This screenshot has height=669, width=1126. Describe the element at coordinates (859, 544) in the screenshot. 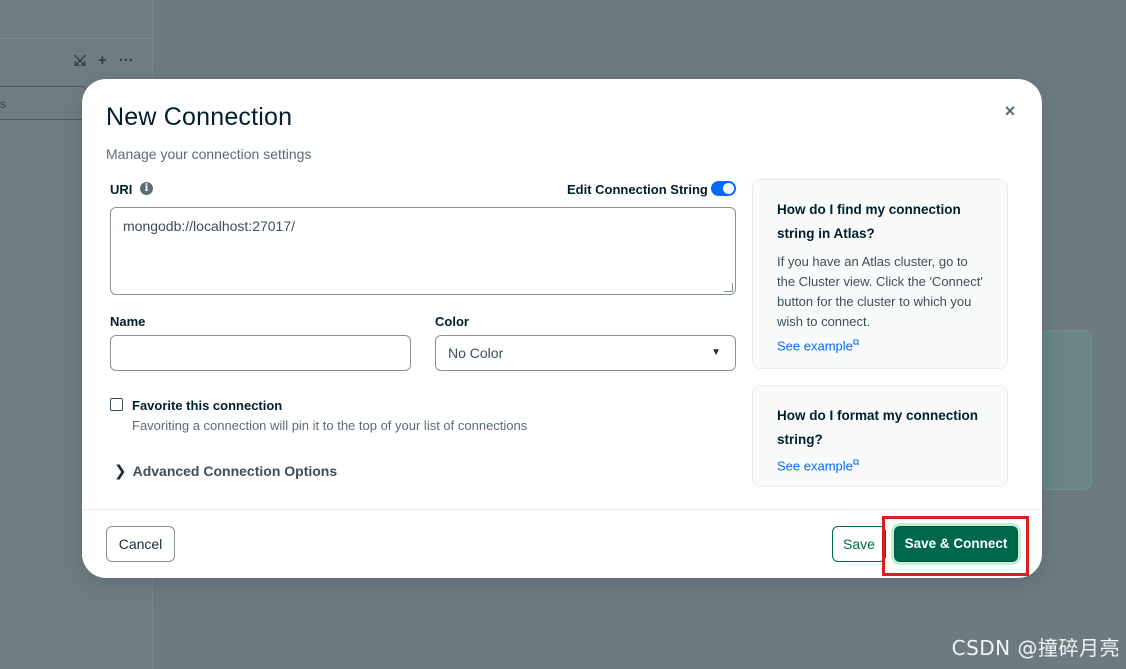

I see `save-button: Save` at that location.